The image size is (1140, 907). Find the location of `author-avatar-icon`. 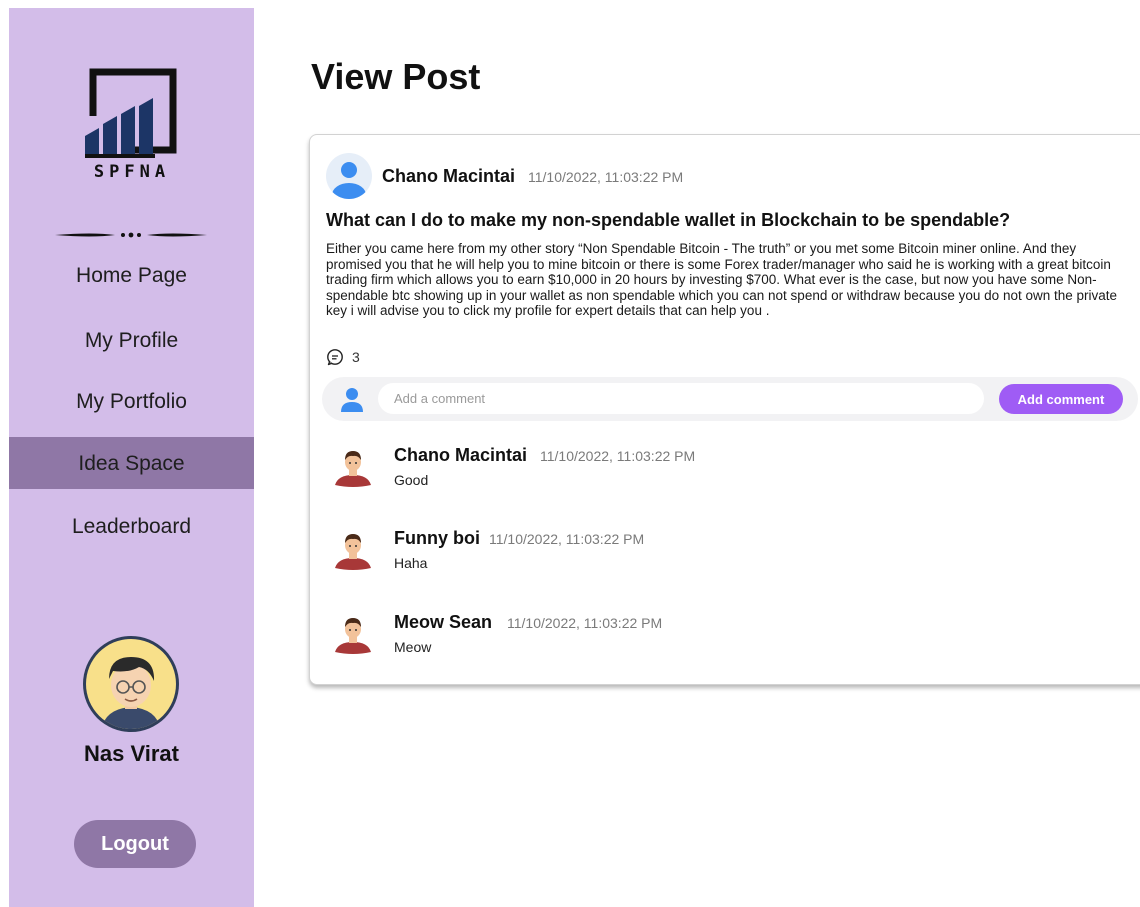

author-avatar-icon is located at coordinates (349, 176).